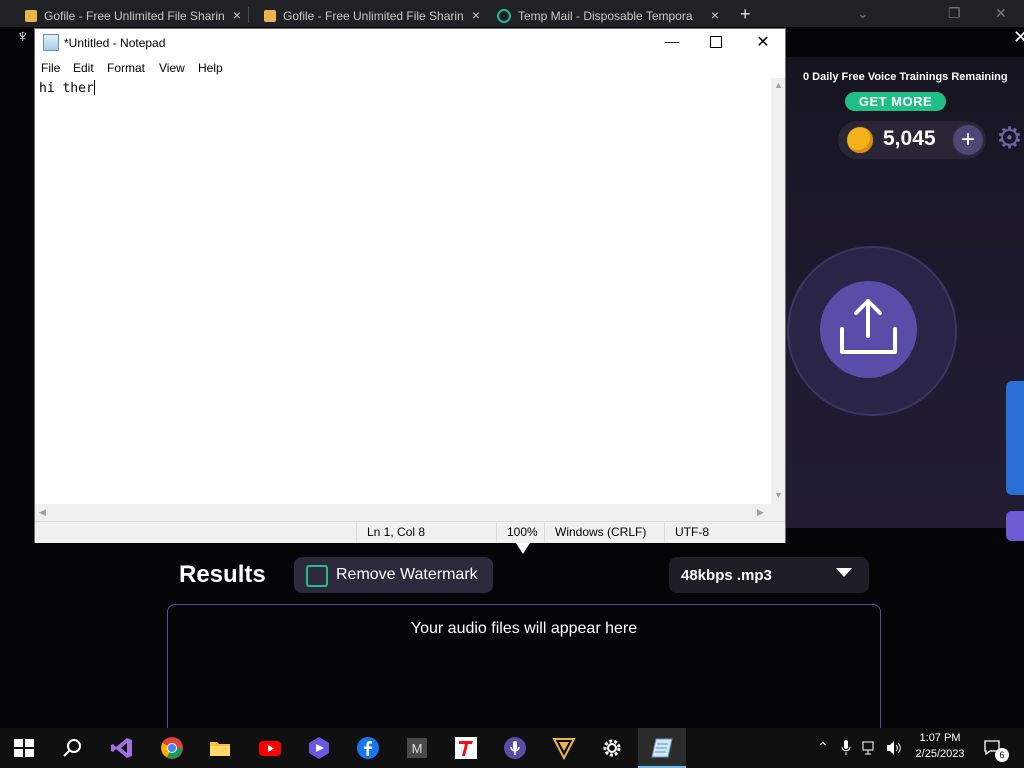 The height and width of the screenshot is (768, 1024). What do you see at coordinates (778, 512) in the screenshot?
I see `scrollbar-corner` at bounding box center [778, 512].